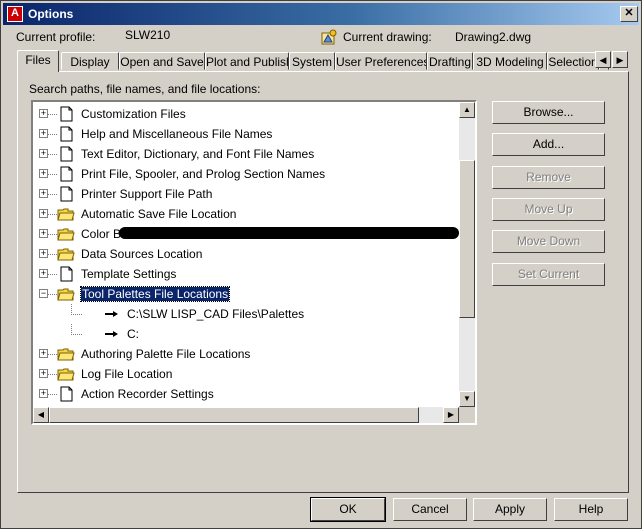  I want to click on tree-row: C:, so click(248, 334).